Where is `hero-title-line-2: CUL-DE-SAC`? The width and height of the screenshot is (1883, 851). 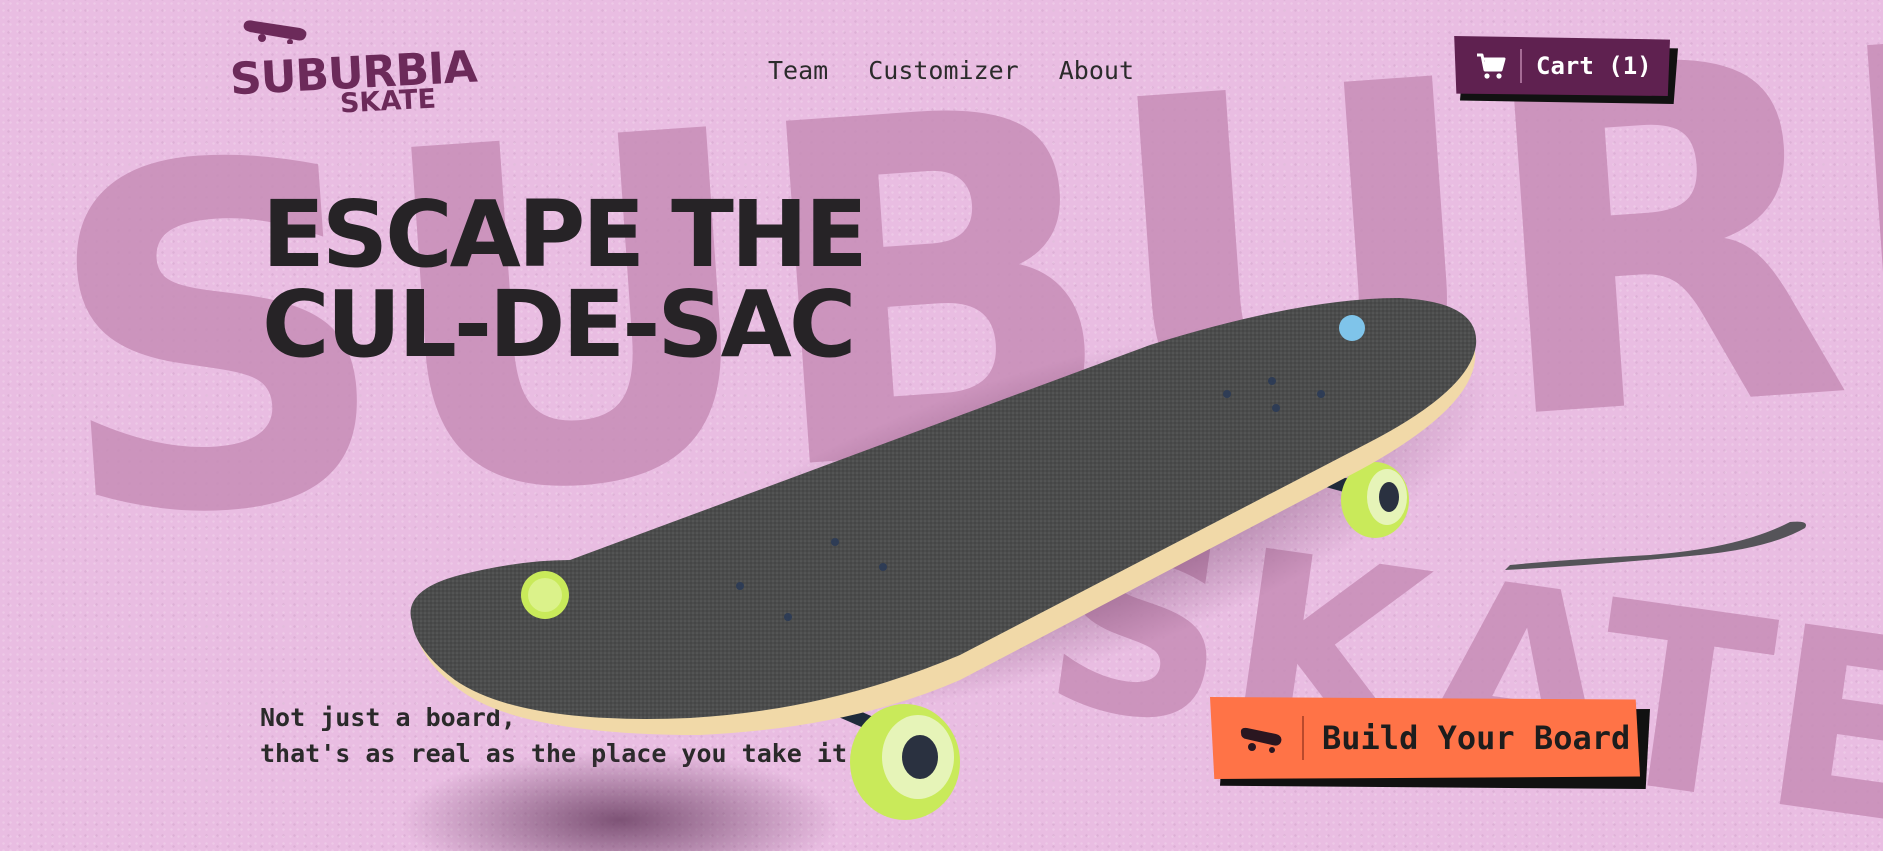
hero-title-line-2: CUL-DE-SAC is located at coordinates (559, 324).